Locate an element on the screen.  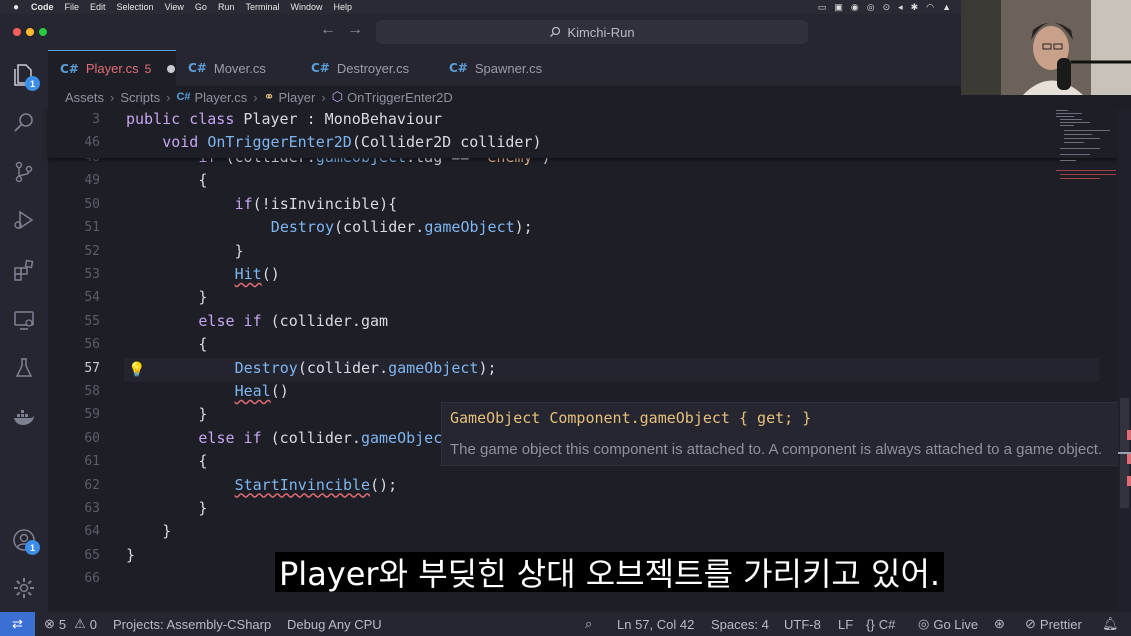
source-control-icon is located at coordinates (24, 172).